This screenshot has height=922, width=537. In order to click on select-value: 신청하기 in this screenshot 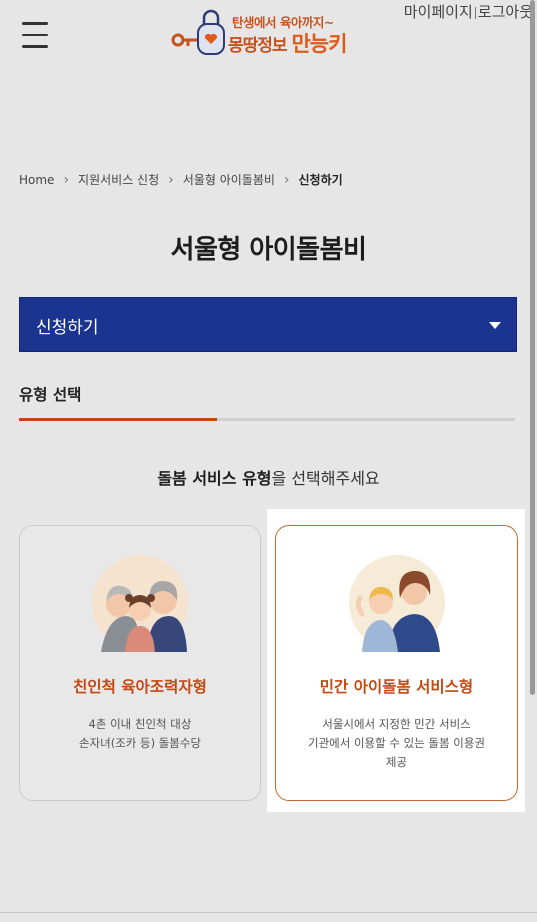, I will do `click(67, 328)`.